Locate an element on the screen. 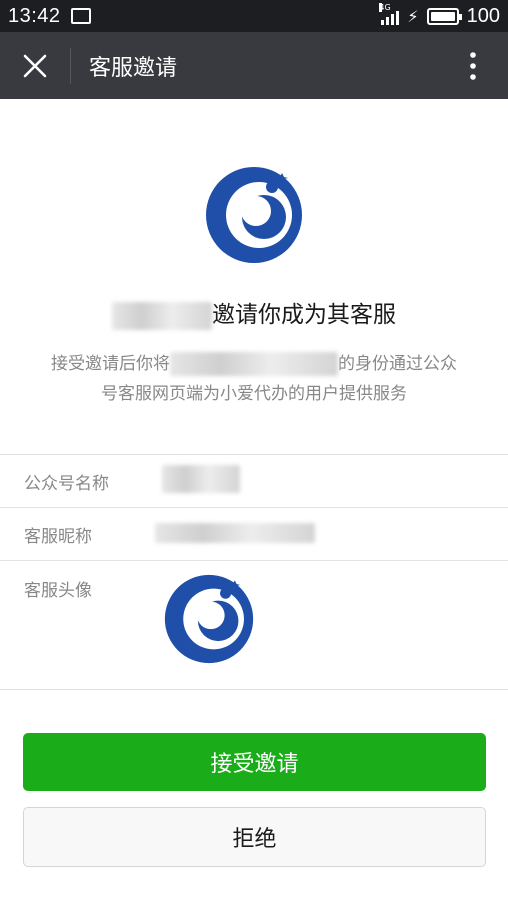 The width and height of the screenshot is (508, 901). desc-prefix: 接受邀请后你将 is located at coordinates (110, 364).